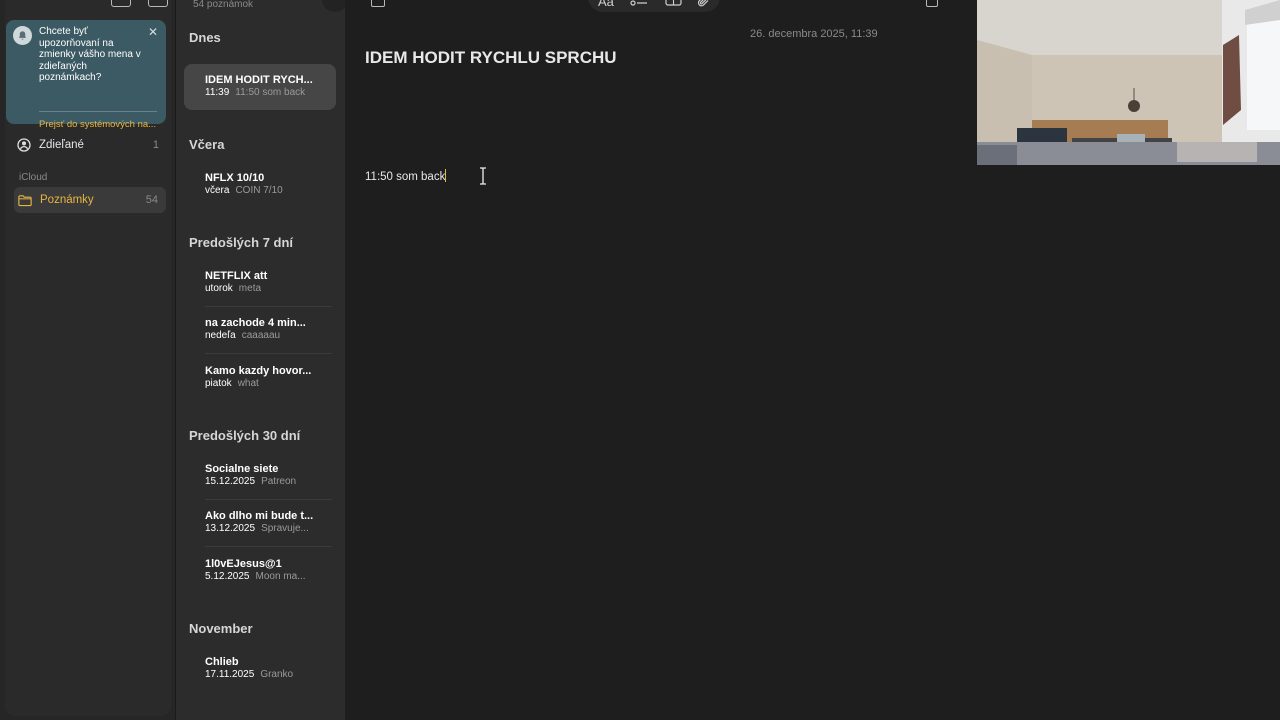  What do you see at coordinates (242, 469) in the screenshot?
I see `note-title: Socialne siete` at bounding box center [242, 469].